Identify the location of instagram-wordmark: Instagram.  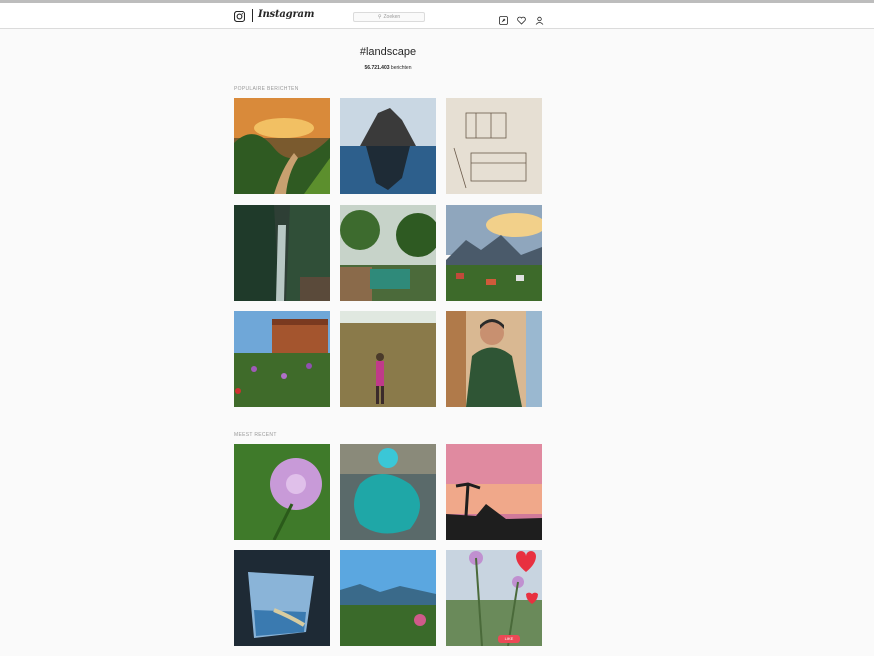
(286, 14).